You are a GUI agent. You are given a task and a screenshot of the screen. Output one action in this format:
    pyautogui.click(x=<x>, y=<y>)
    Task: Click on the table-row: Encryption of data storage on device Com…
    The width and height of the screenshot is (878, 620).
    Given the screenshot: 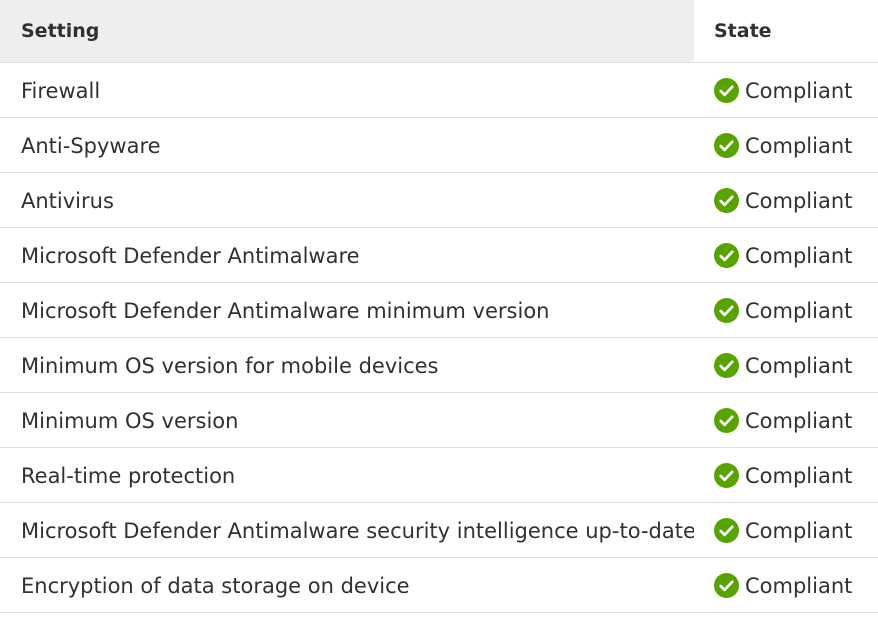 What is the action you would take?
    pyautogui.click(x=439, y=585)
    